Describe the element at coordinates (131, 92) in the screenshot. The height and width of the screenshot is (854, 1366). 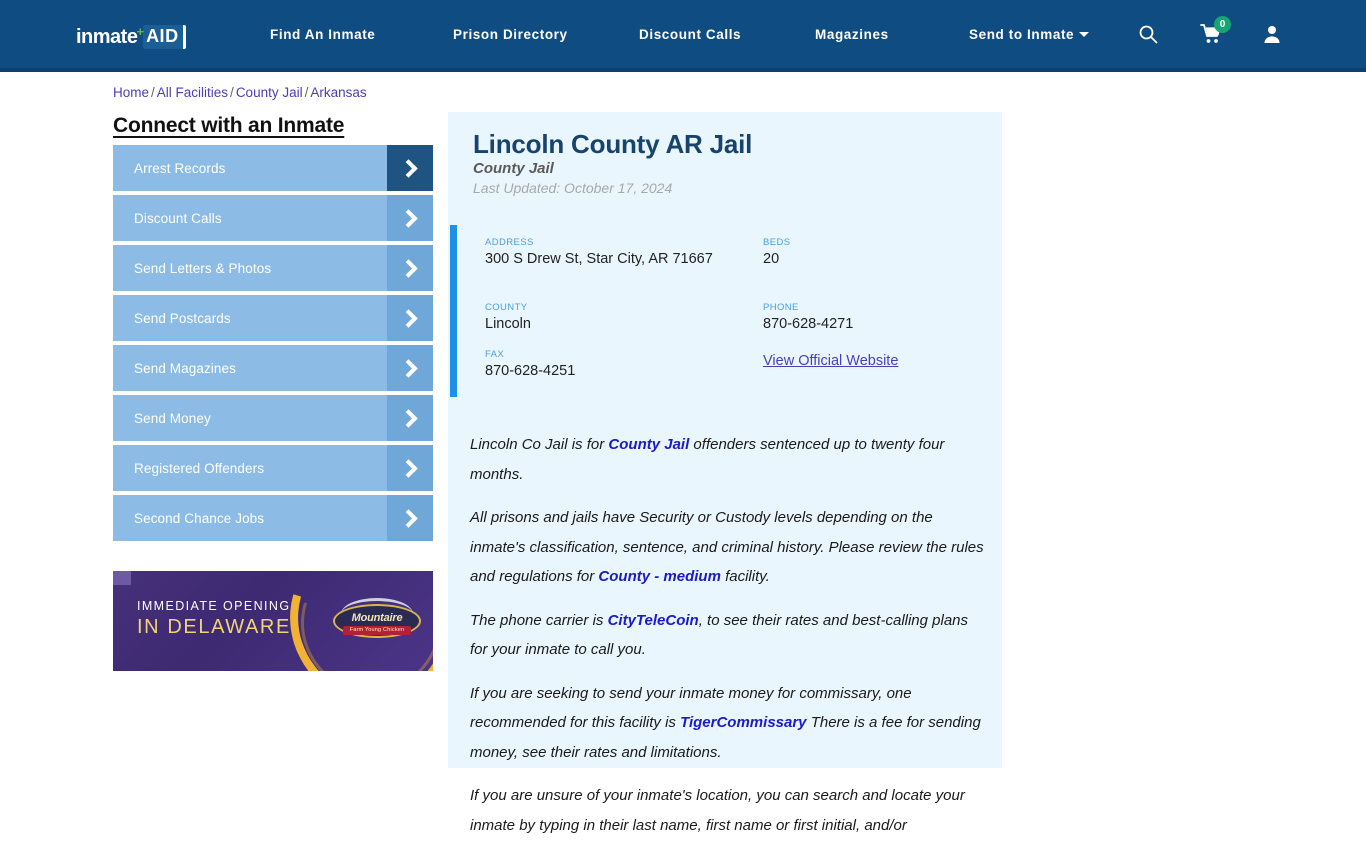
I see `breadcrumb-item-home: Home` at that location.